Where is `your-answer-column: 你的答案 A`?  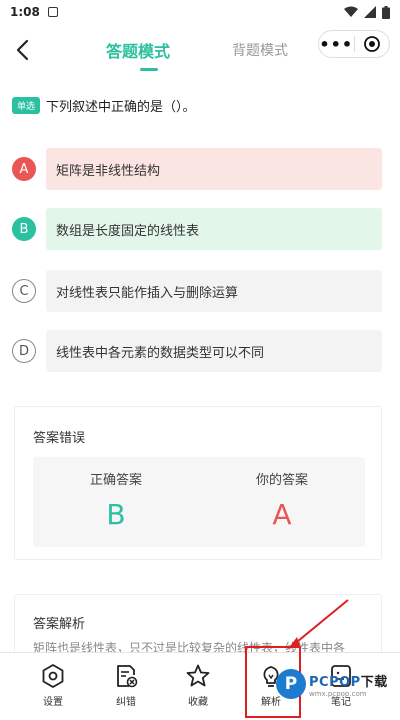
your-answer-column: 你的答案 A is located at coordinates (282, 500).